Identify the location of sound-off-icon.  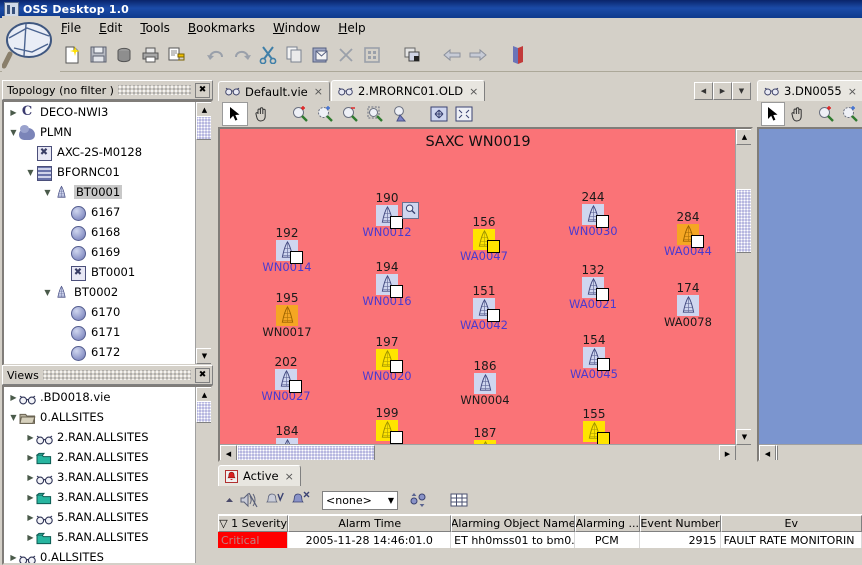
(249, 500).